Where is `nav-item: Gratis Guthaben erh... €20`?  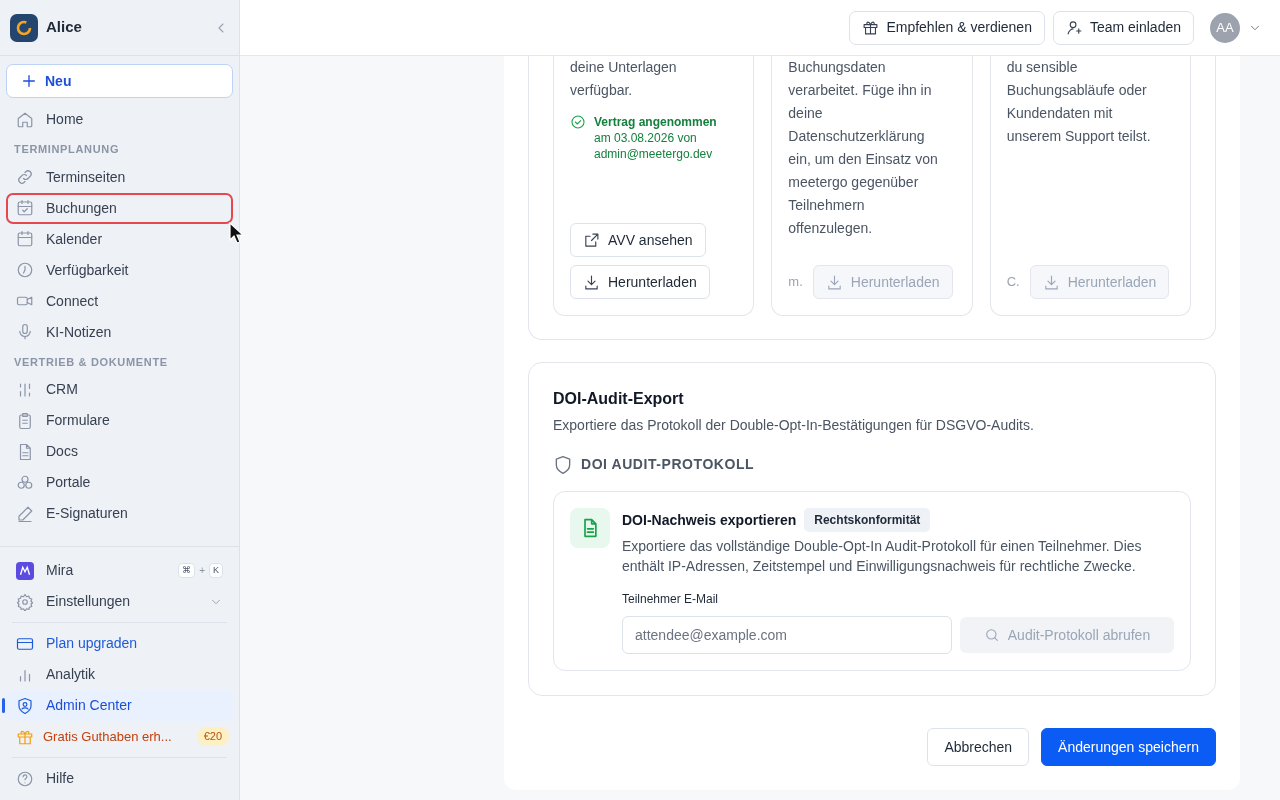
nav-item: Gratis Guthaben erh... €20 is located at coordinates (119, 736).